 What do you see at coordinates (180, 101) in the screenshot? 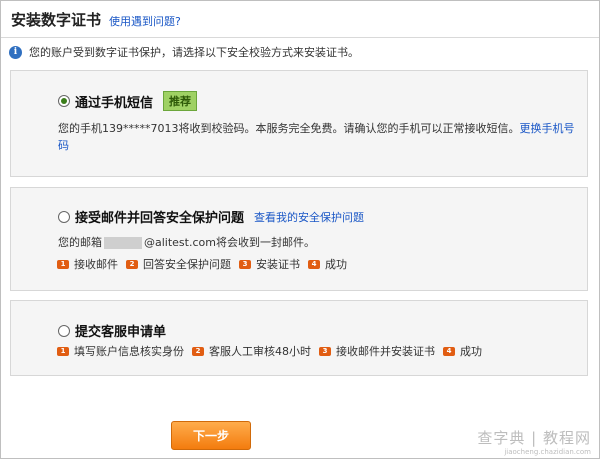
I see `recommend-badge: 推荐` at bounding box center [180, 101].